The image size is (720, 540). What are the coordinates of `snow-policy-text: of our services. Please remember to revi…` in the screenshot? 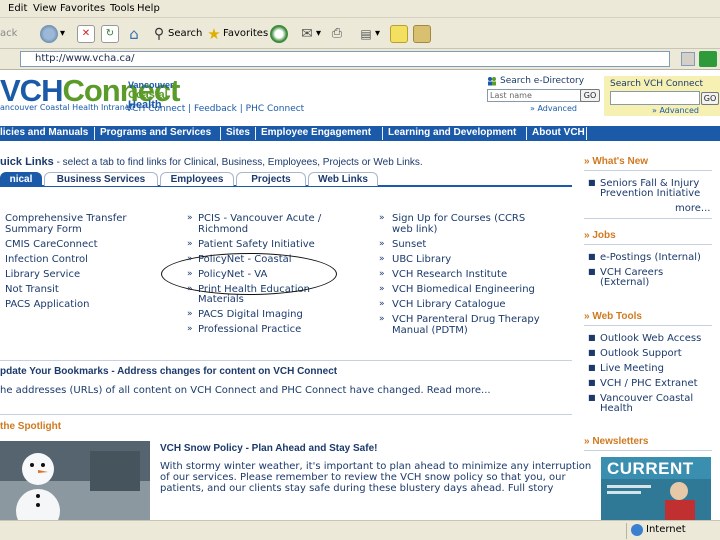 It's located at (363, 477).